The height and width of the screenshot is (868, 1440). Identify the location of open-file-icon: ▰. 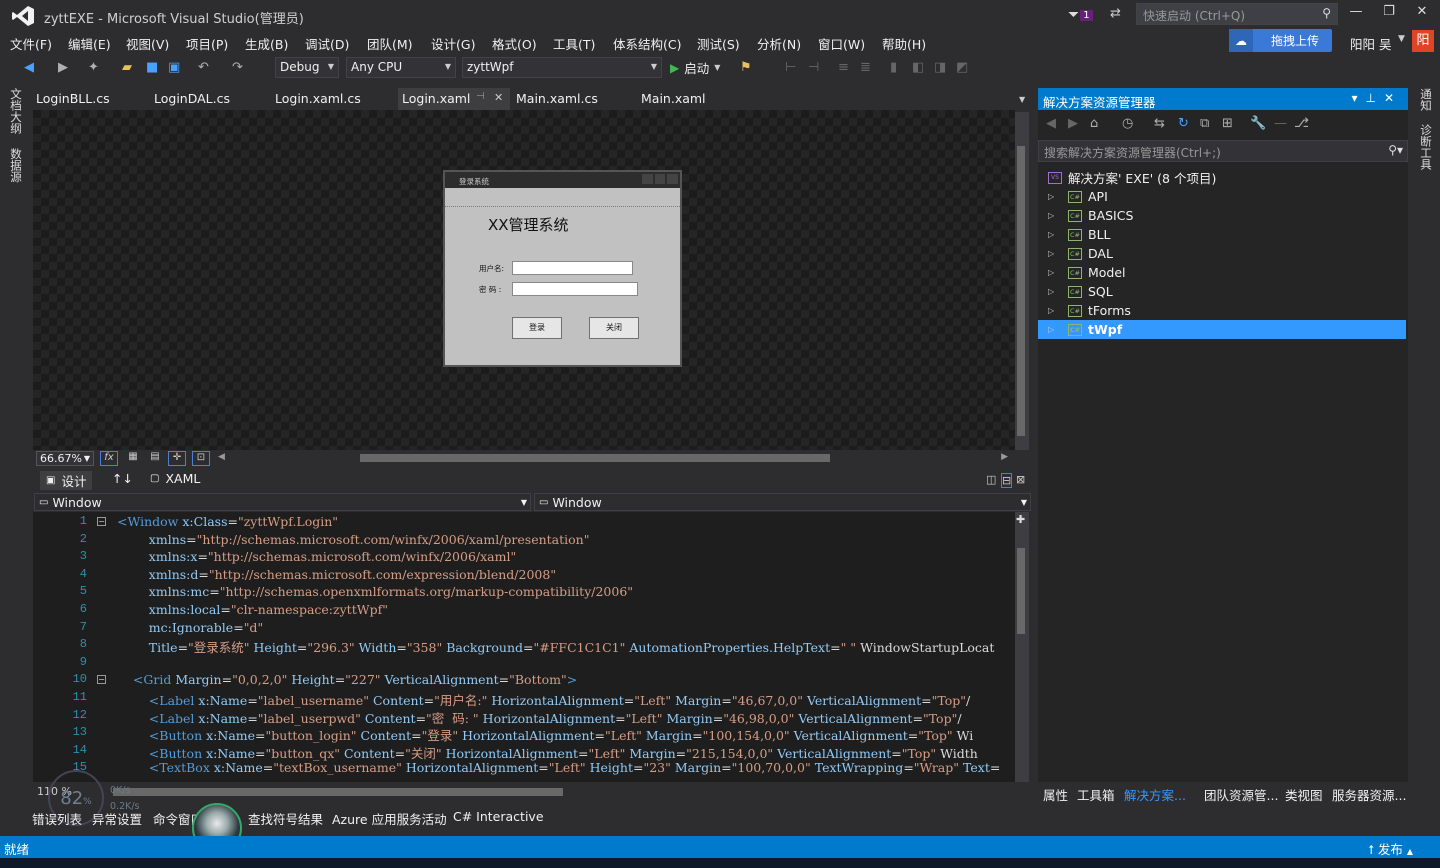
(127, 67).